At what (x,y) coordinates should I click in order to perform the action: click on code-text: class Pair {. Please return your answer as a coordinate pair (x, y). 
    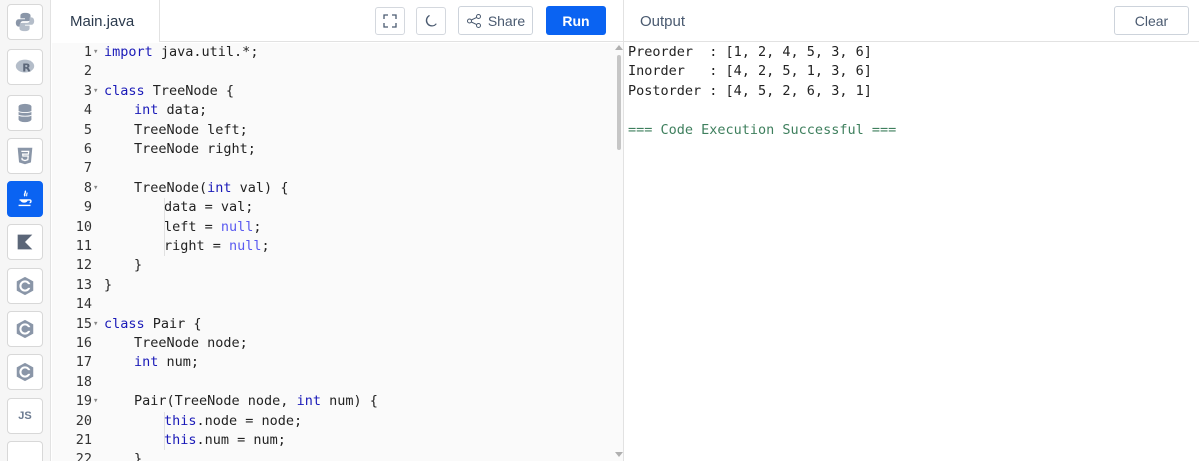
    Looking at the image, I should click on (153, 324).